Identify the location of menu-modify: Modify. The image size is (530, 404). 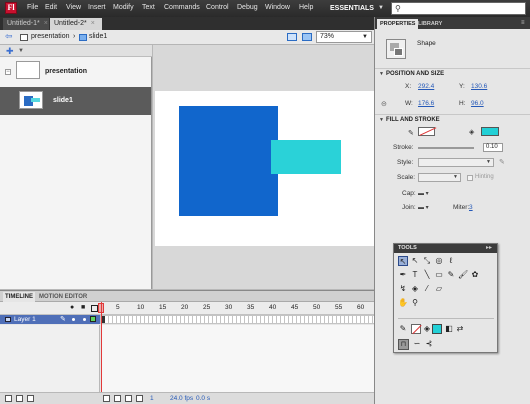
(123, 7).